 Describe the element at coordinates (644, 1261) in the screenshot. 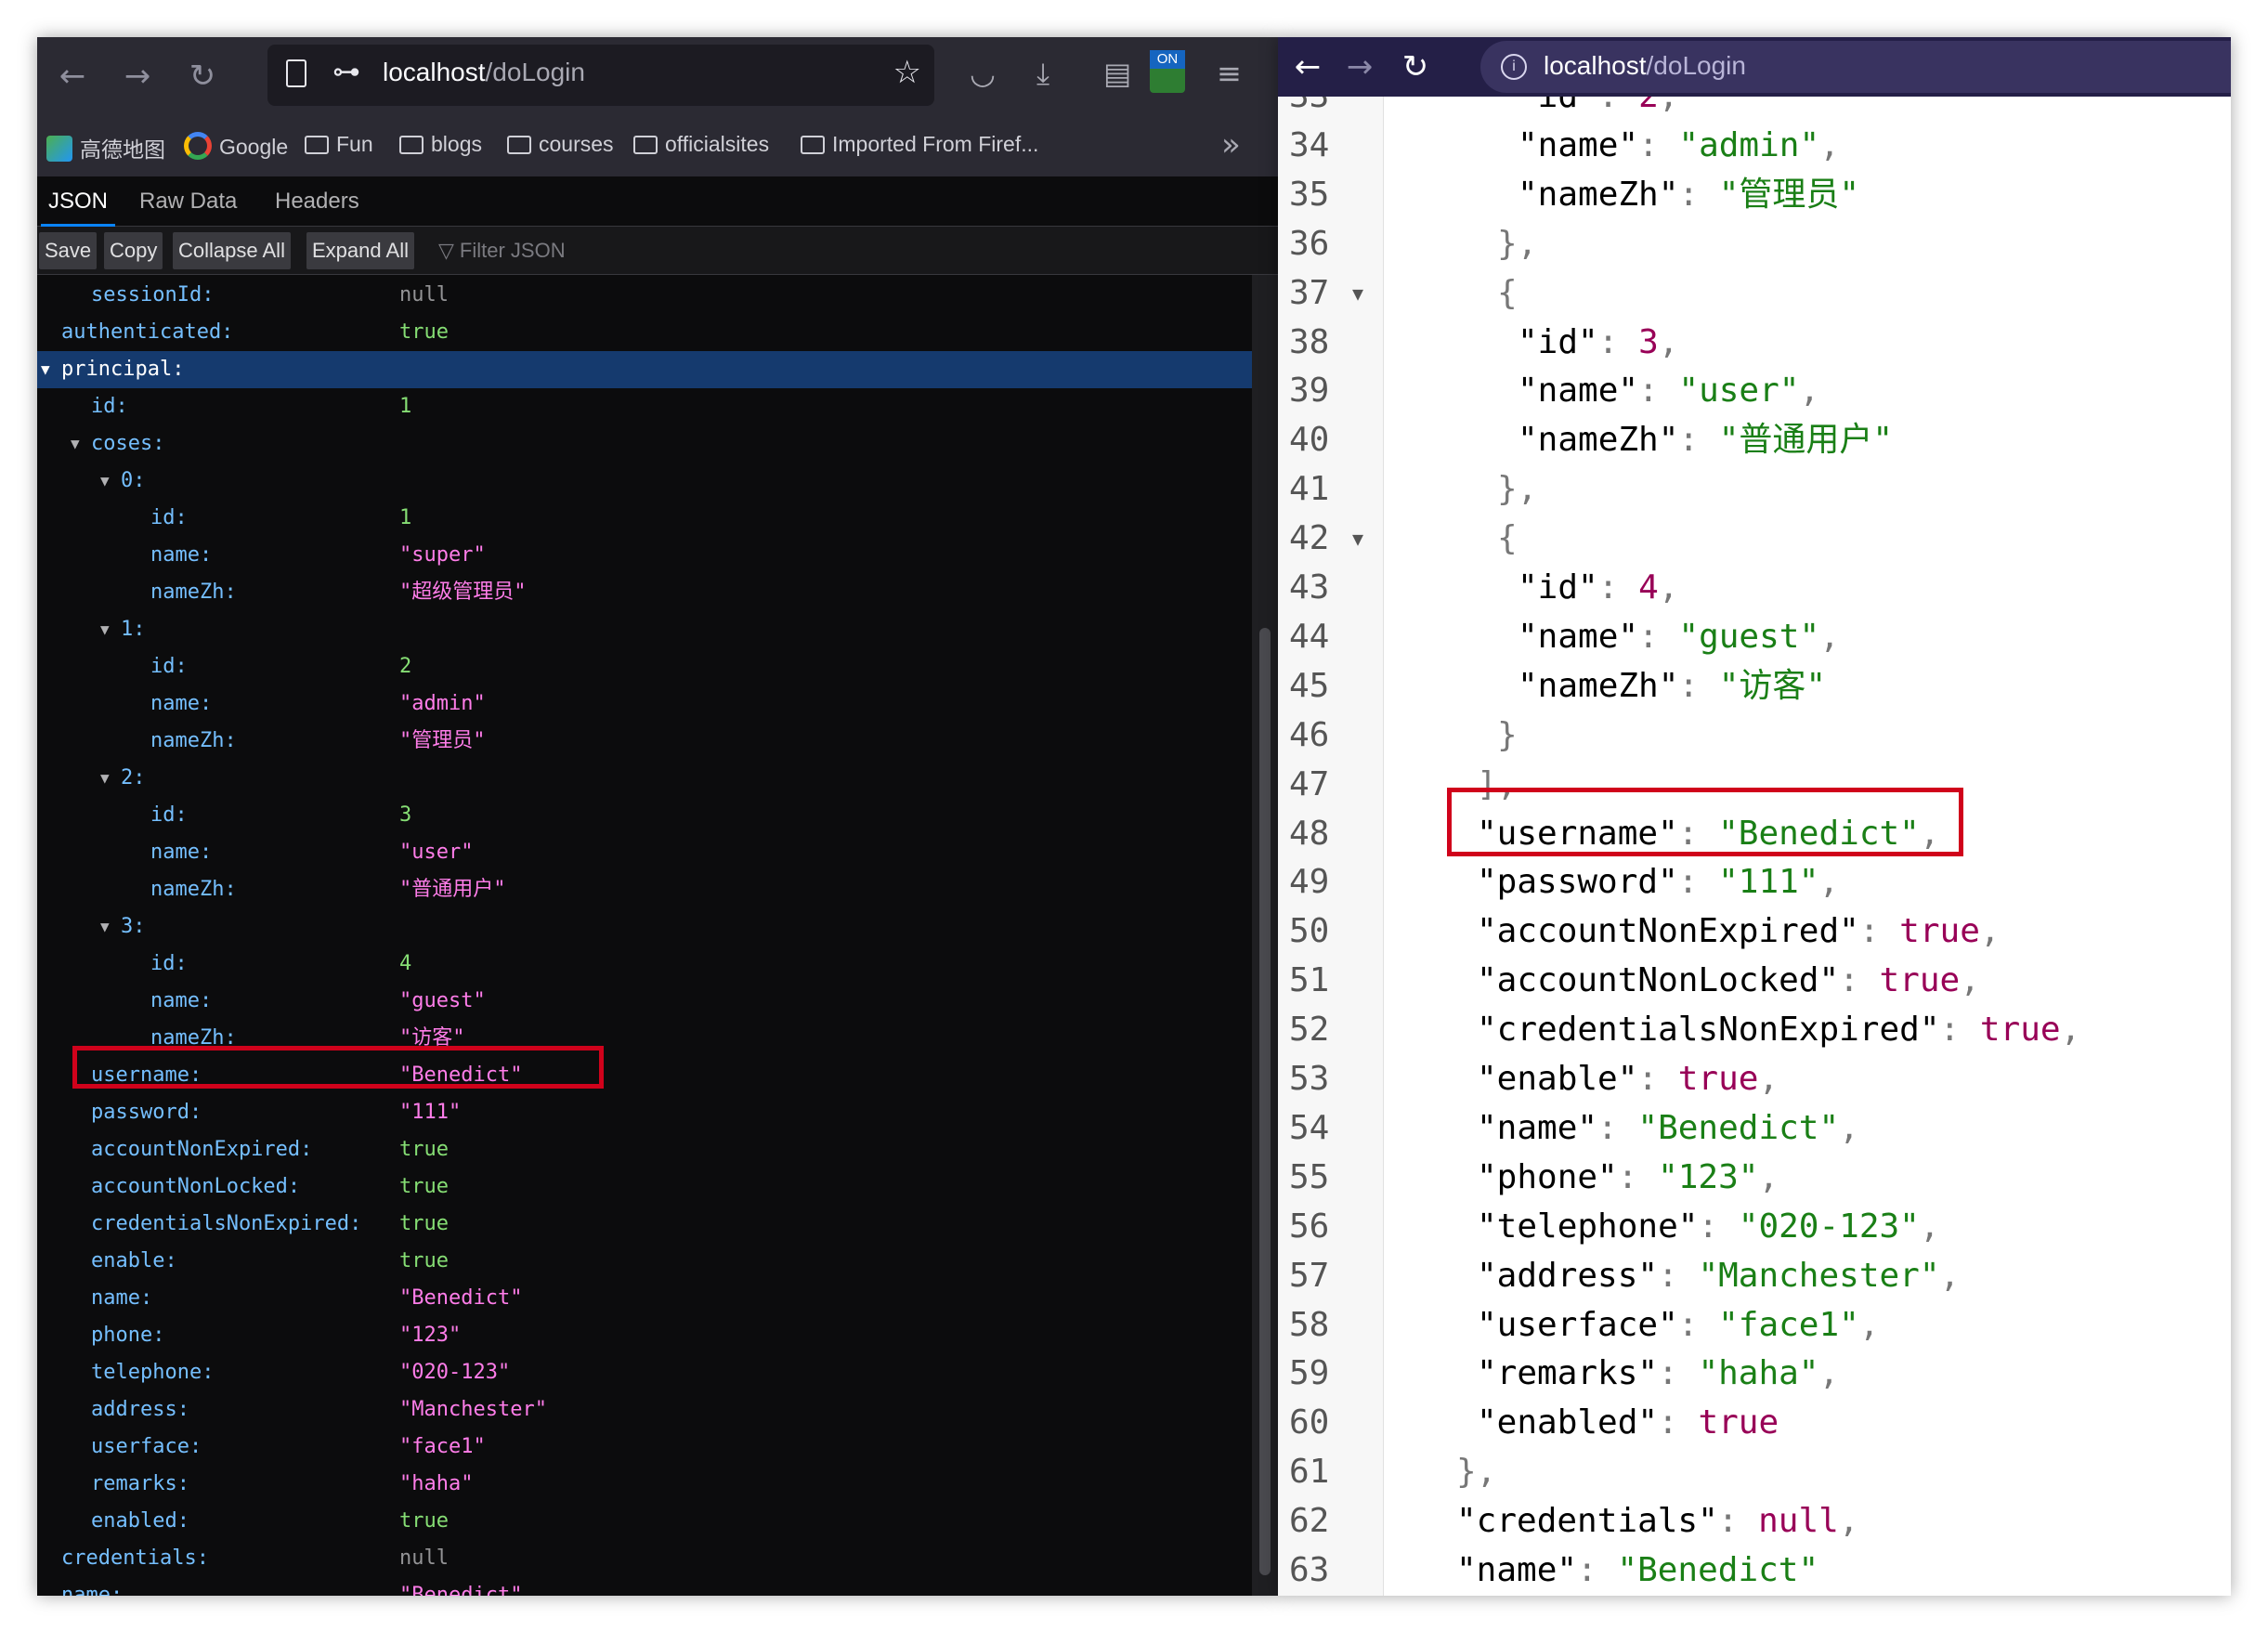

I see `json-row: enable: true` at that location.